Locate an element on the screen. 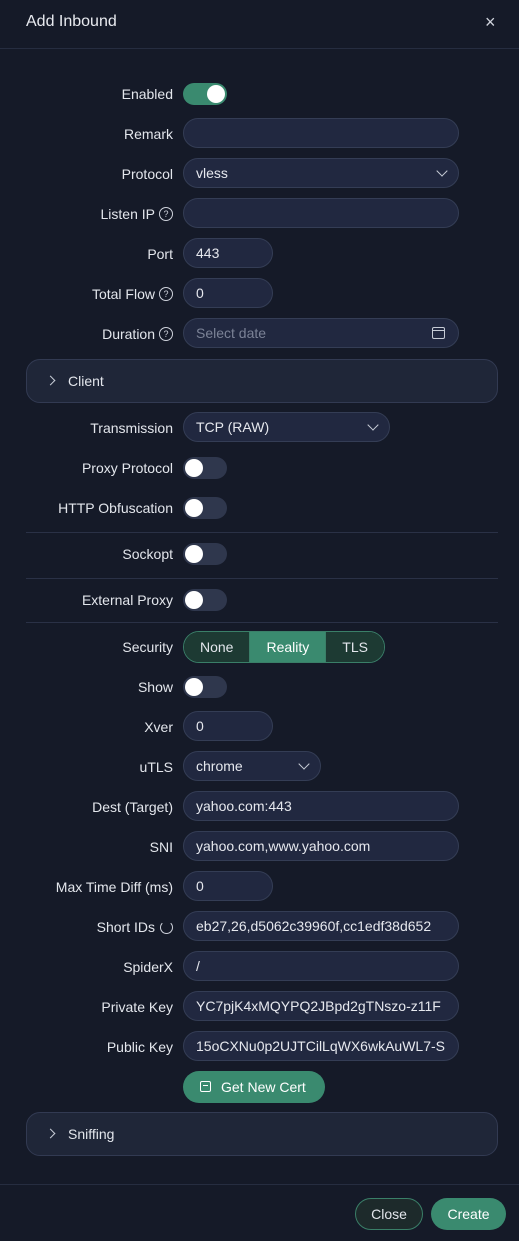 Image resolution: width=519 pixels, height=1241 pixels. spiderx-label: SpiderX is located at coordinates (148, 967).